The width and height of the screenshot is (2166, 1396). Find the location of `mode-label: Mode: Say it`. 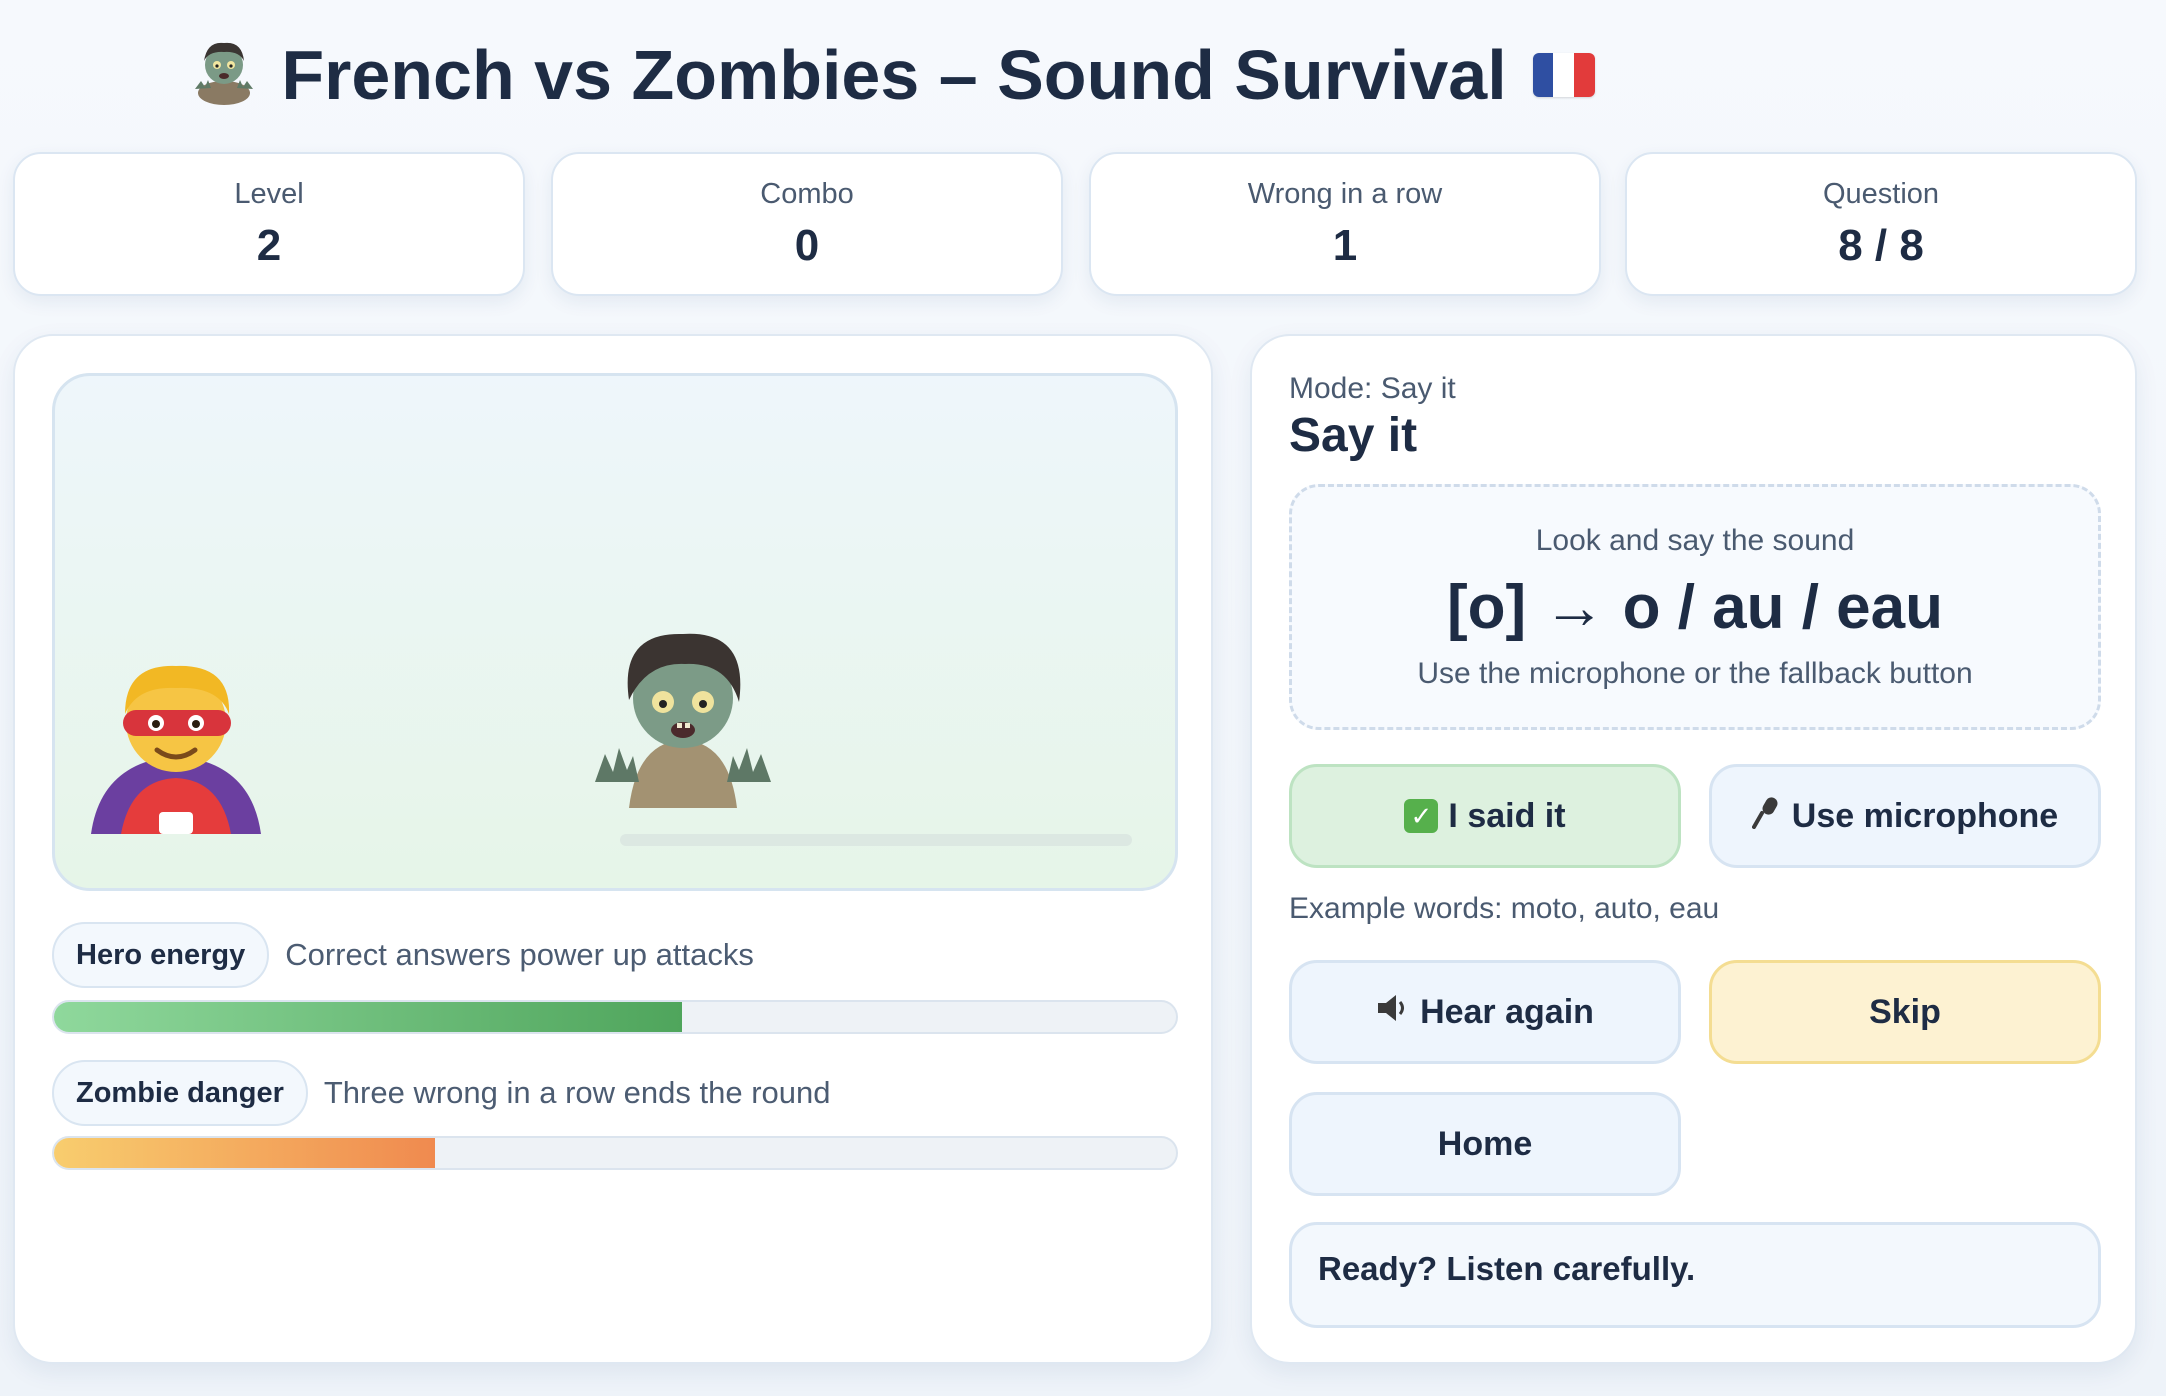

mode-label: Mode: Say it is located at coordinates (1372, 388).